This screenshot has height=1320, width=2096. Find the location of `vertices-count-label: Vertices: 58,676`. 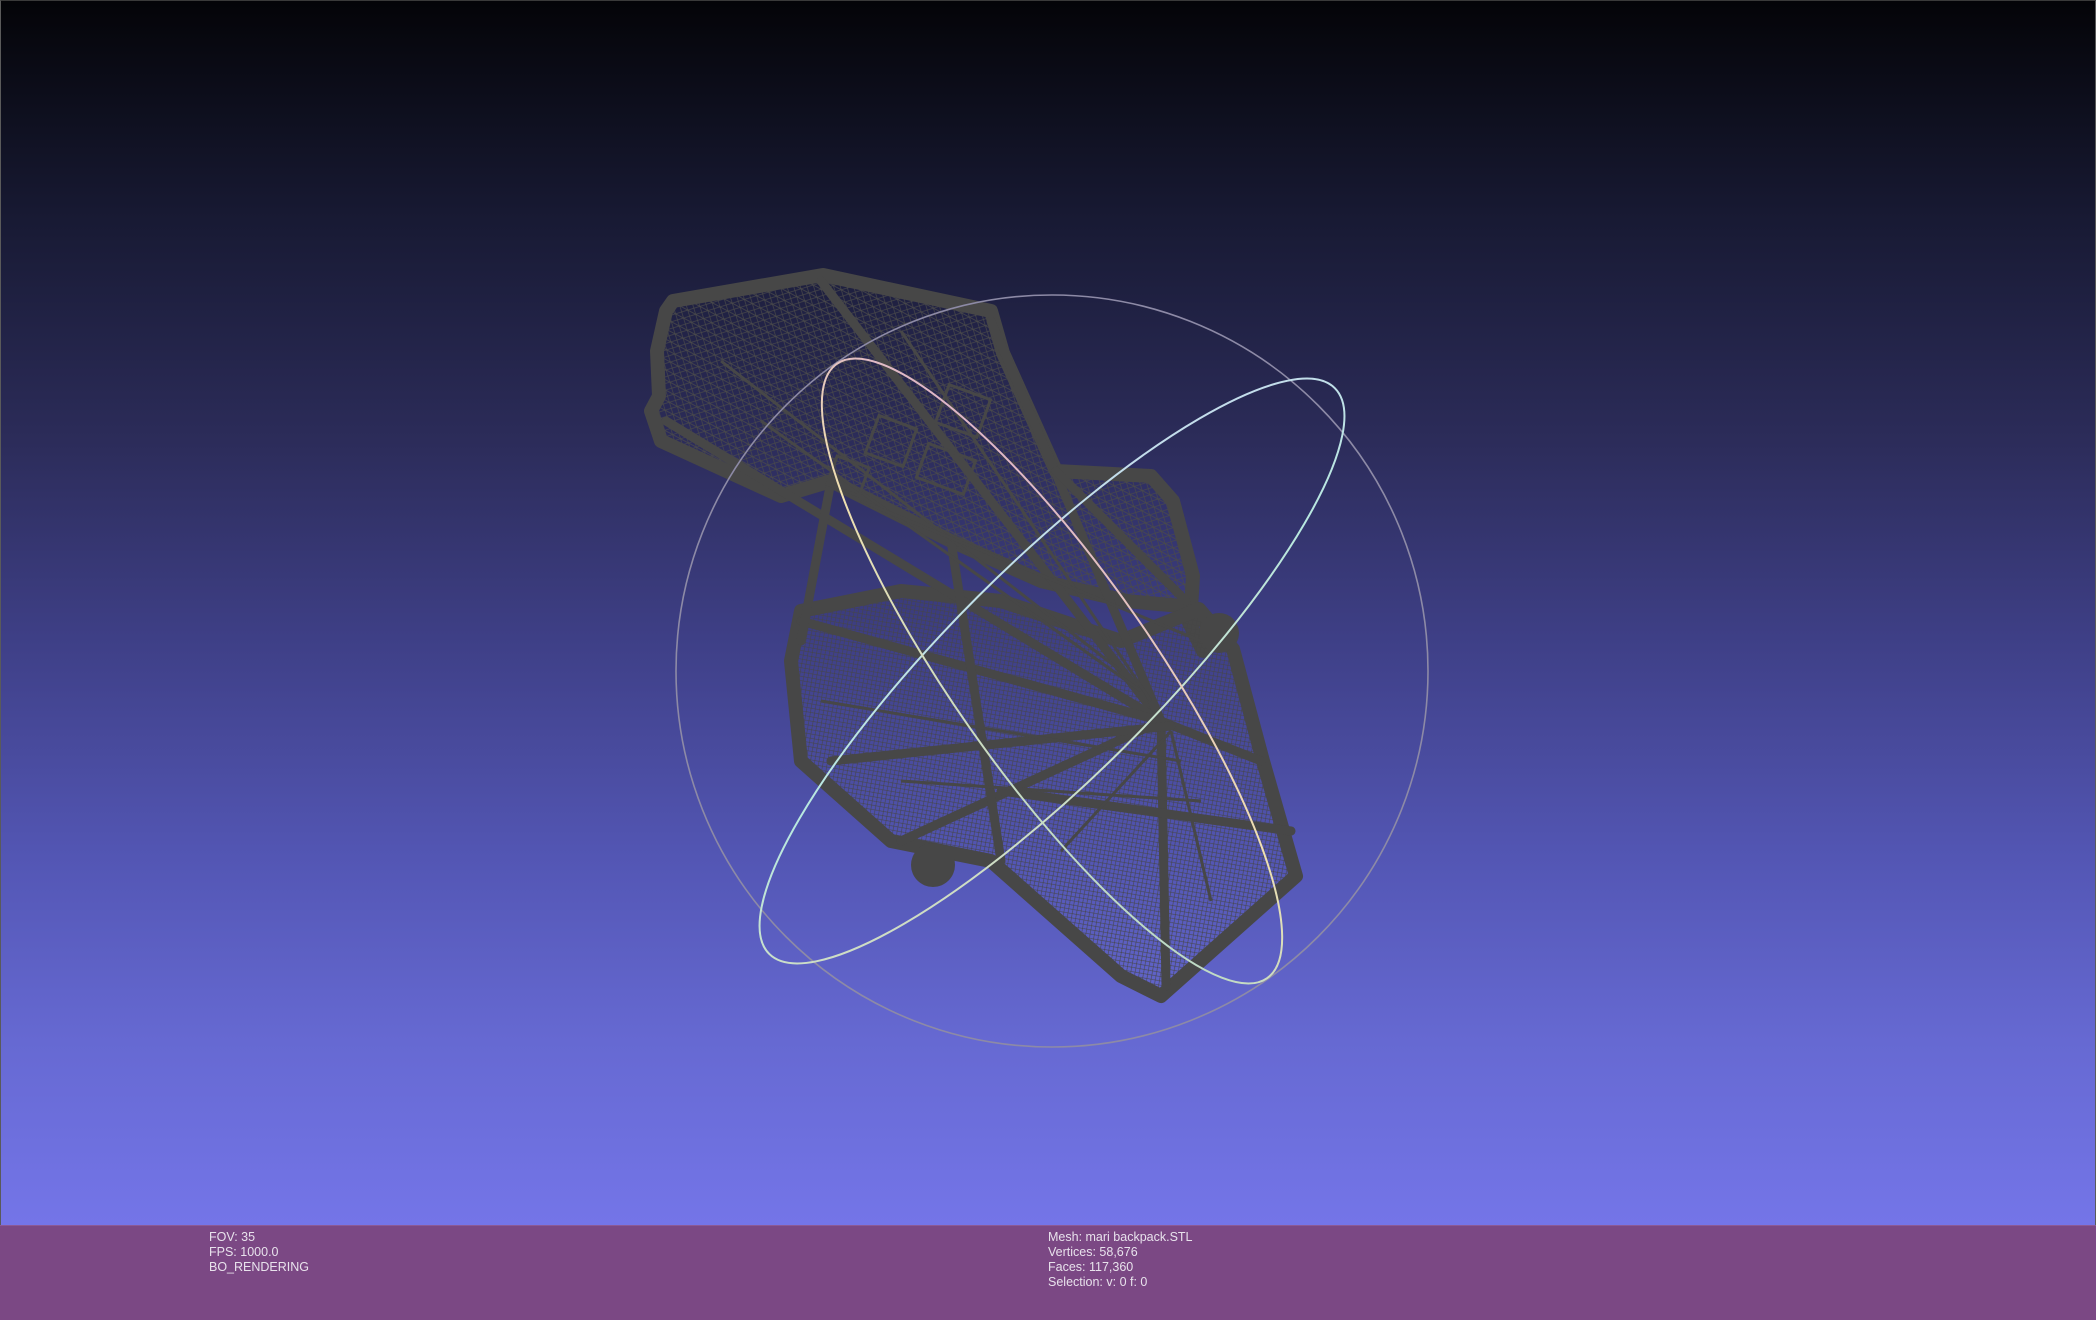

vertices-count-label: Vertices: 58,676 is located at coordinates (1093, 1252).